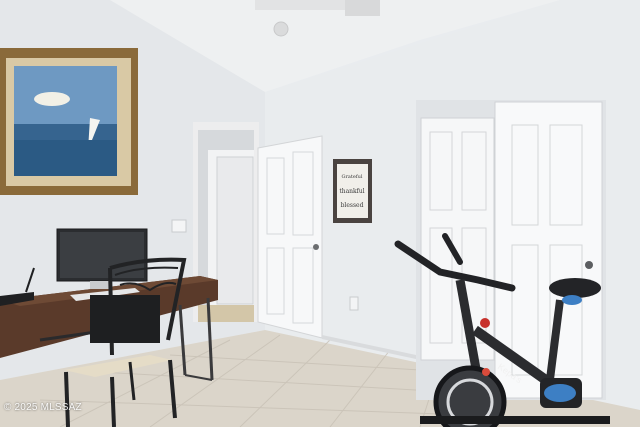 Image resolution: width=640 pixels, height=427 pixels. Describe the element at coordinates (179, 226) in the screenshot. I see `light-switch` at that location.